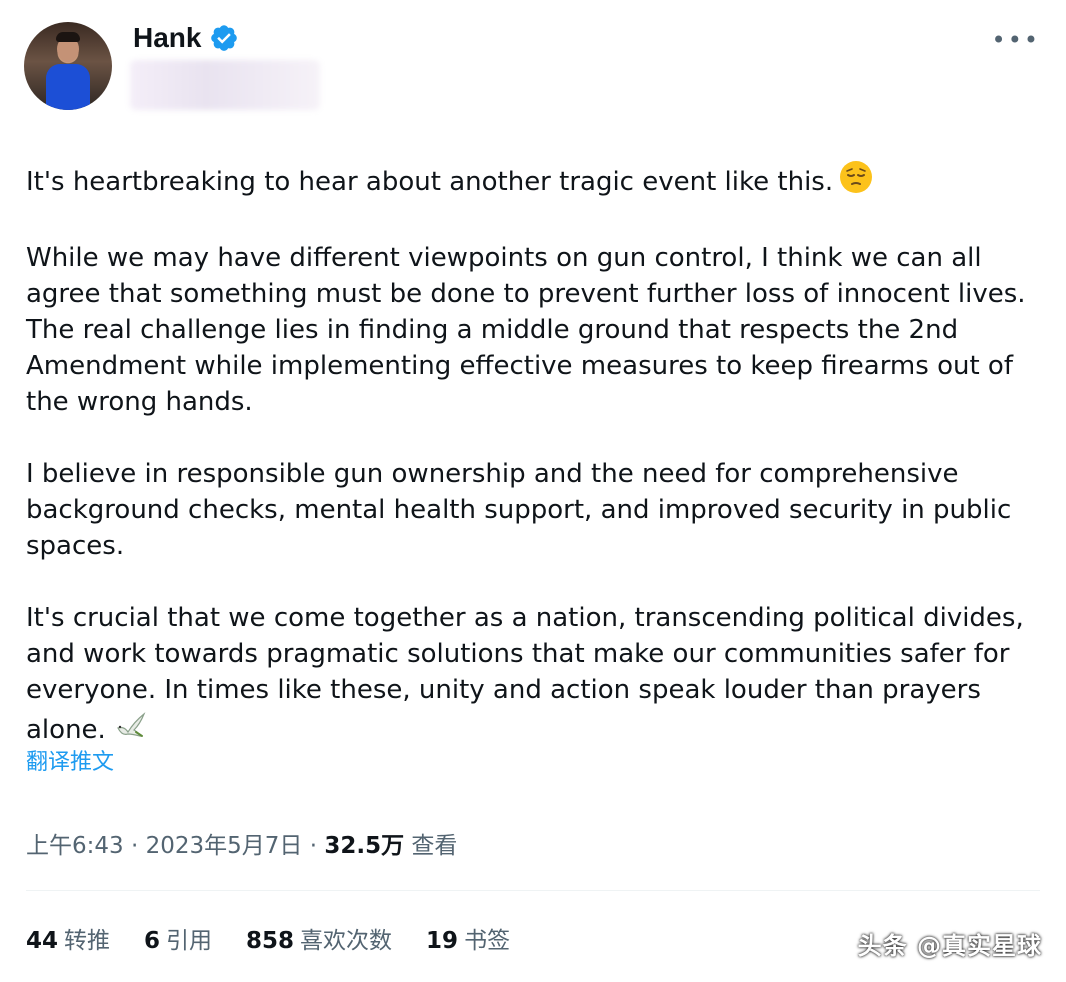 This screenshot has height=982, width=1066. Describe the element at coordinates (346, 941) in the screenshot. I see `likes-label: 喜欢次数` at that location.